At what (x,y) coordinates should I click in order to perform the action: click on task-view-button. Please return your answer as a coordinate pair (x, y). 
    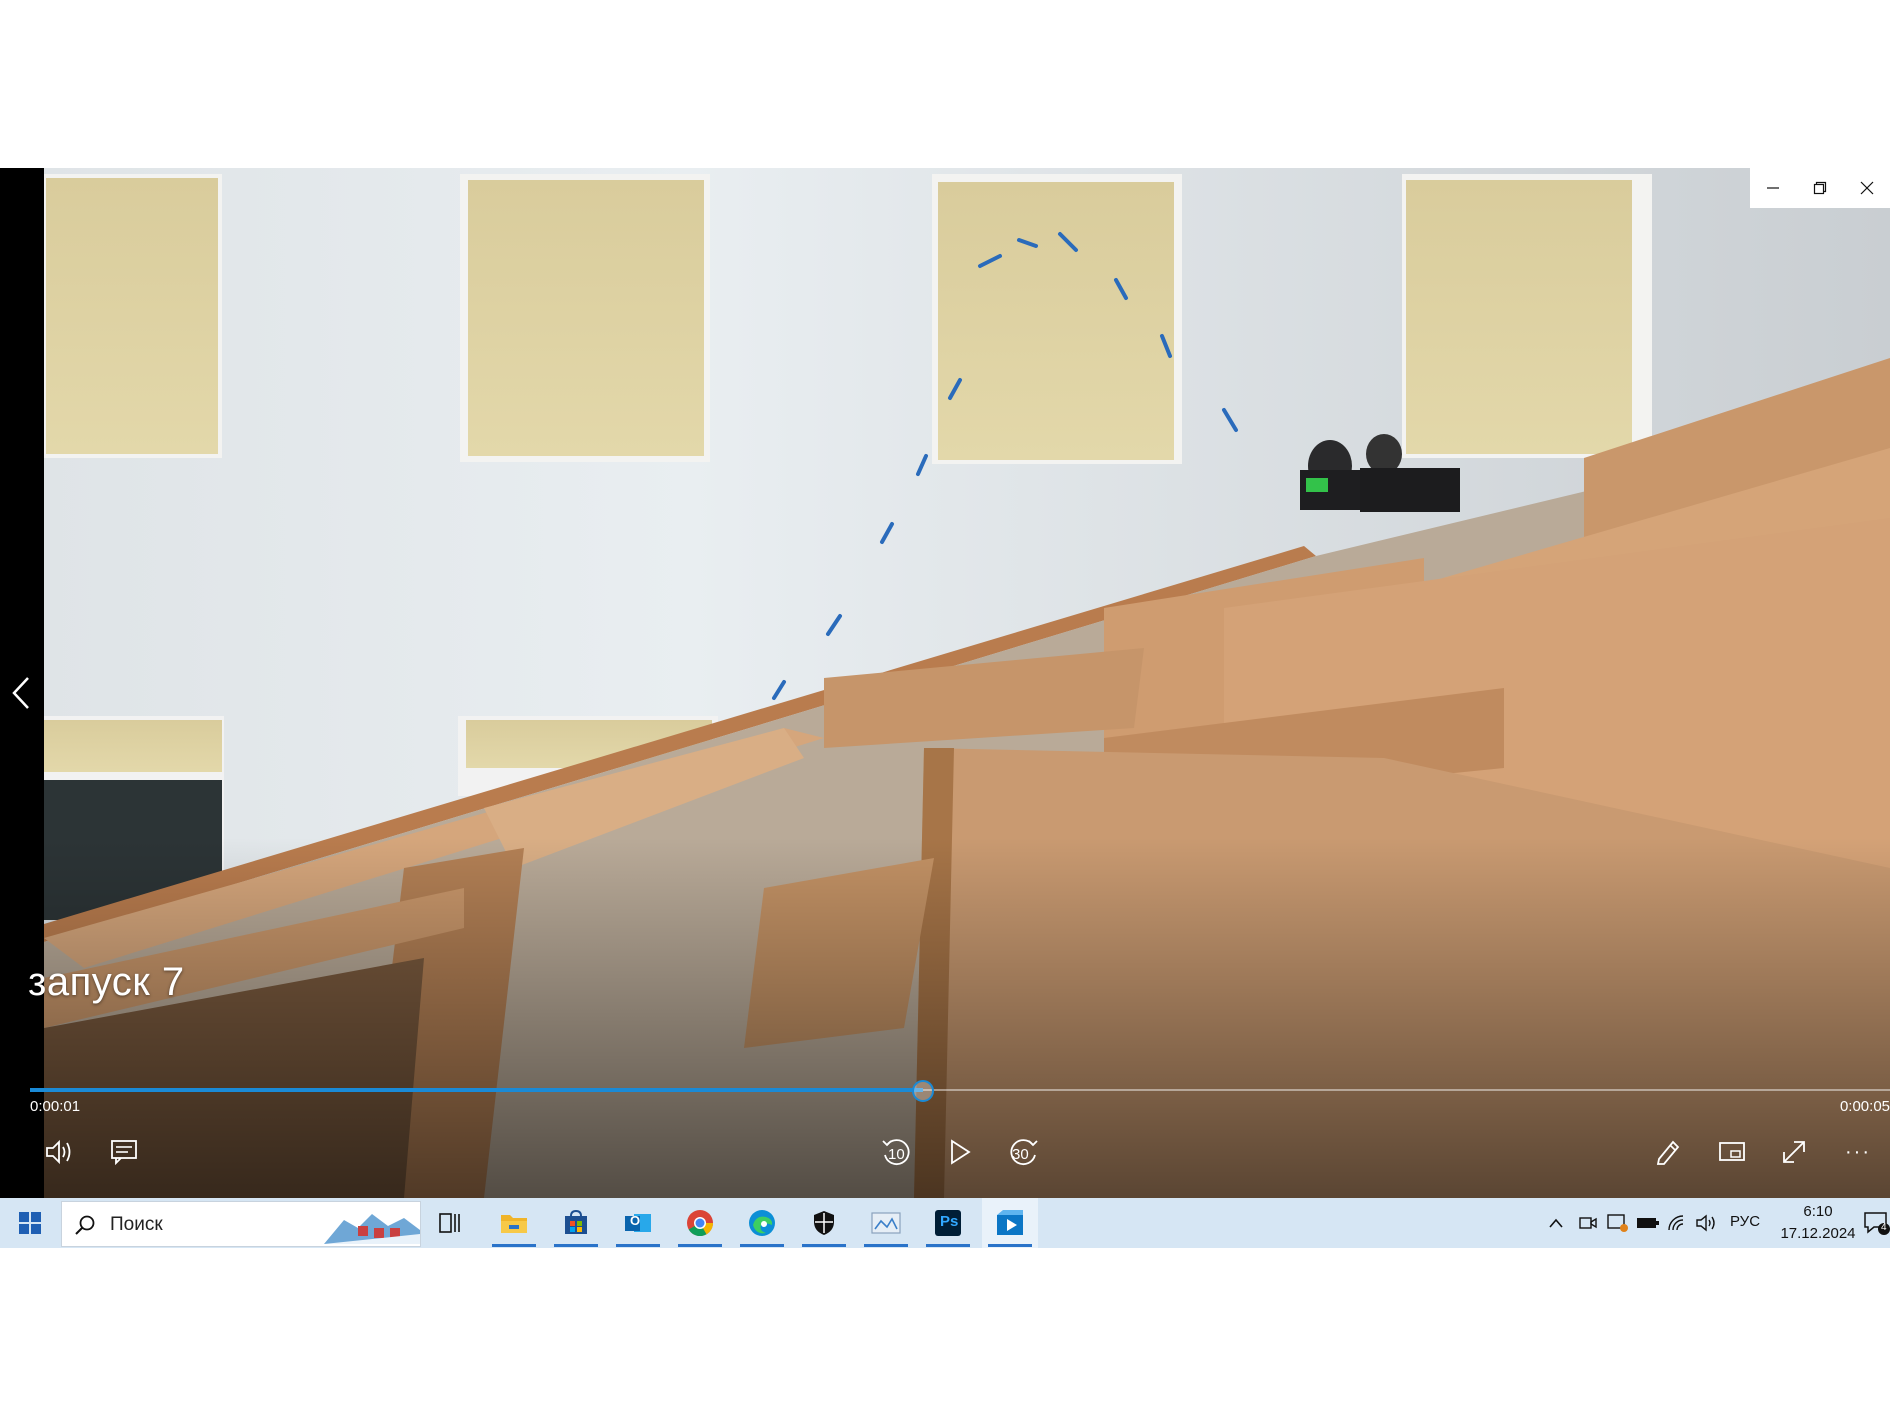
    Looking at the image, I should click on (450, 1223).